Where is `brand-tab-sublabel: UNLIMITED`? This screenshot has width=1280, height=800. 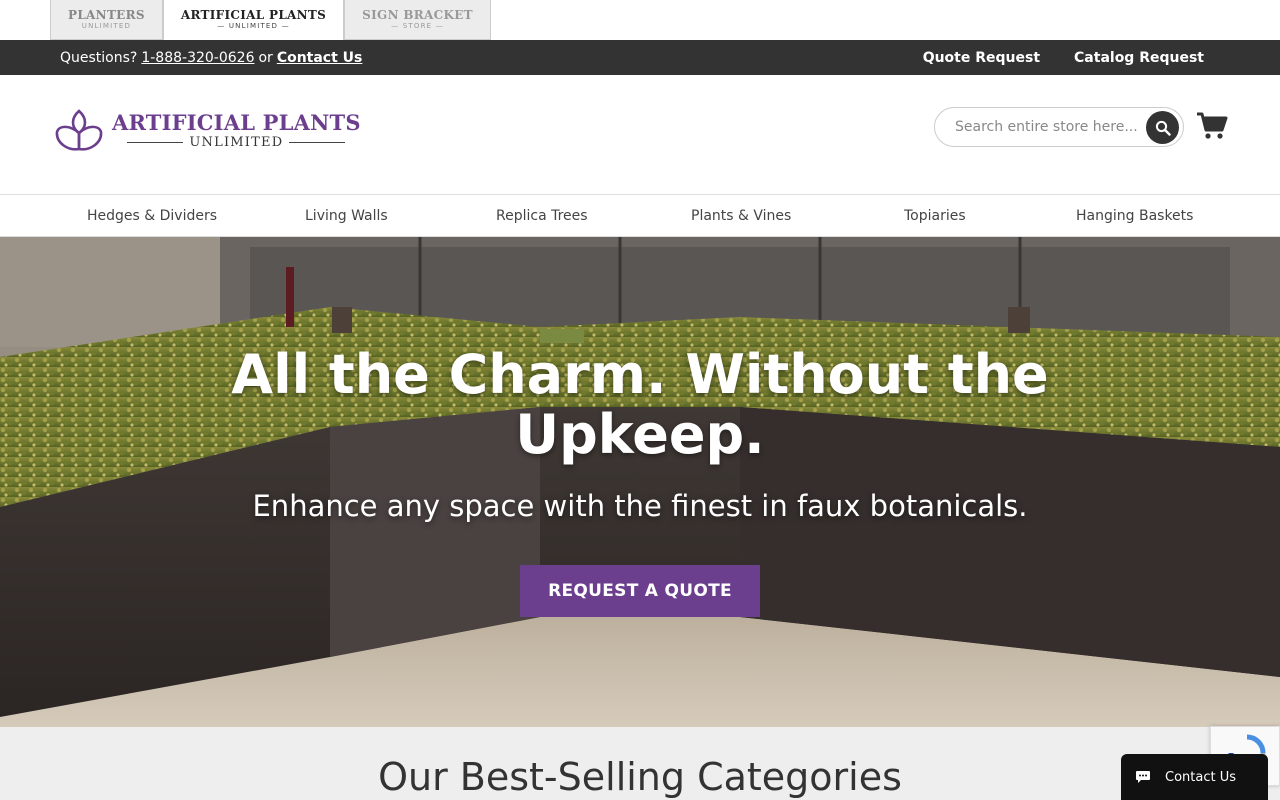 brand-tab-sublabel: UNLIMITED is located at coordinates (106, 25).